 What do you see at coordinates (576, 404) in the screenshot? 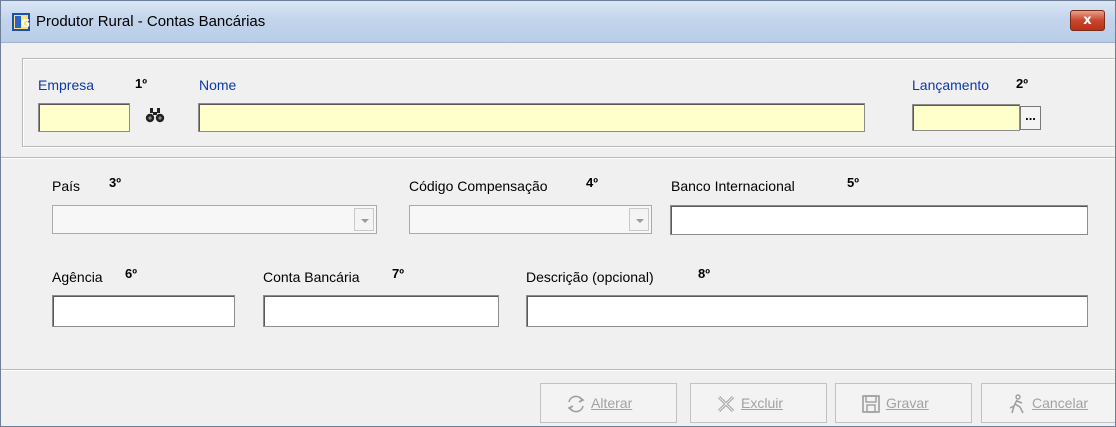
I see `refresh-icon` at bounding box center [576, 404].